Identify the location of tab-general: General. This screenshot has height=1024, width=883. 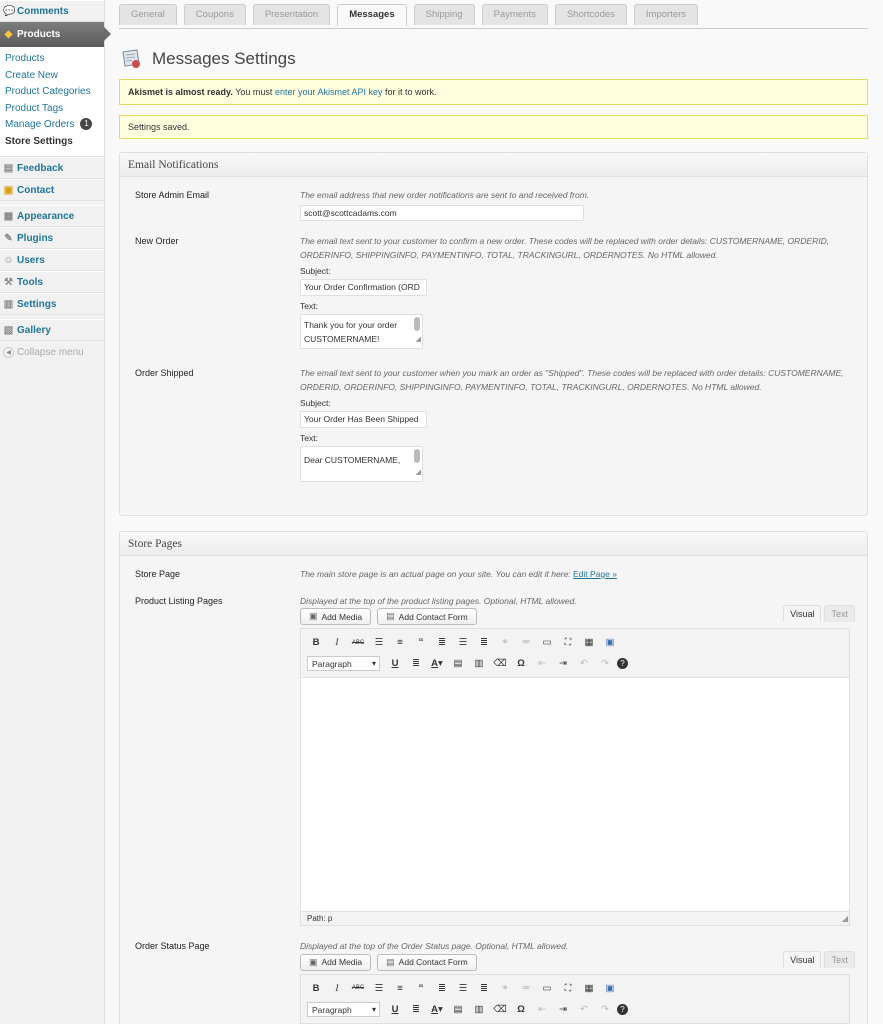
(148, 14).